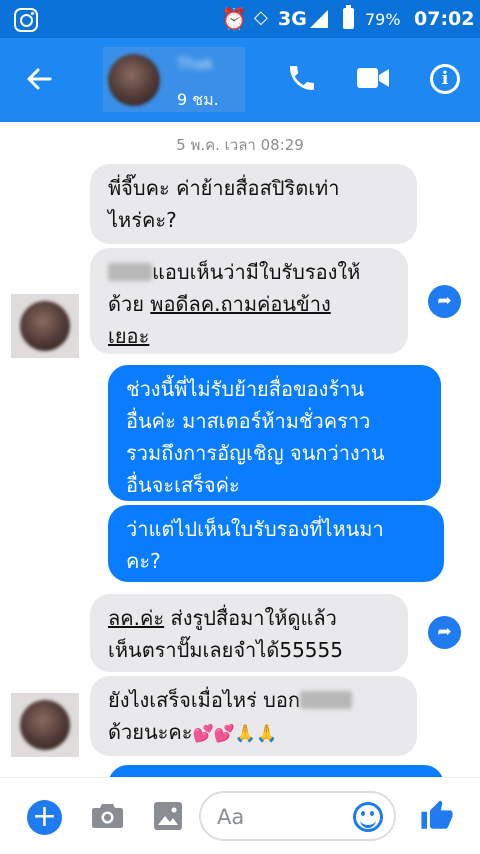 The image size is (480, 854). What do you see at coordinates (136, 618) in the screenshot?
I see `message-link: ลค.ค่ะ` at bounding box center [136, 618].